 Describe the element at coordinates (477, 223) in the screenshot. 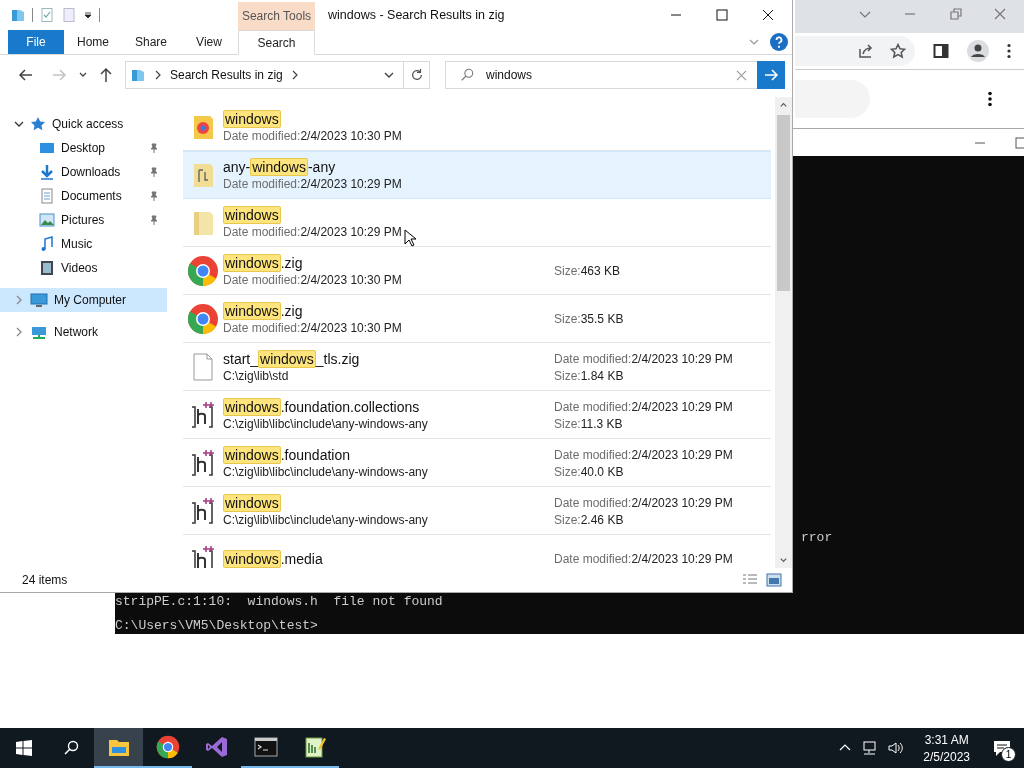

I see `search-result-item: windows Date modified:2/4/2023 10:29 PM` at that location.